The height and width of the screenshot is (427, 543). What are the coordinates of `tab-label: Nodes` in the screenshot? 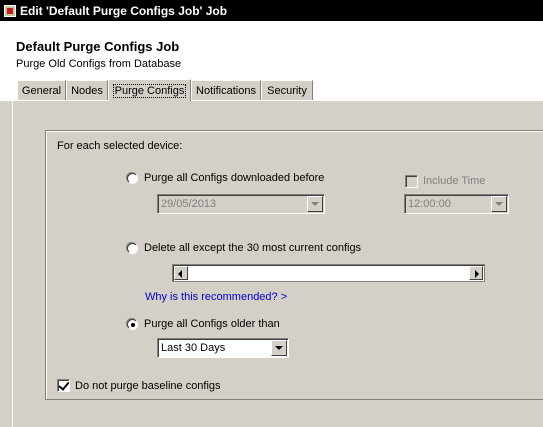 It's located at (87, 90).